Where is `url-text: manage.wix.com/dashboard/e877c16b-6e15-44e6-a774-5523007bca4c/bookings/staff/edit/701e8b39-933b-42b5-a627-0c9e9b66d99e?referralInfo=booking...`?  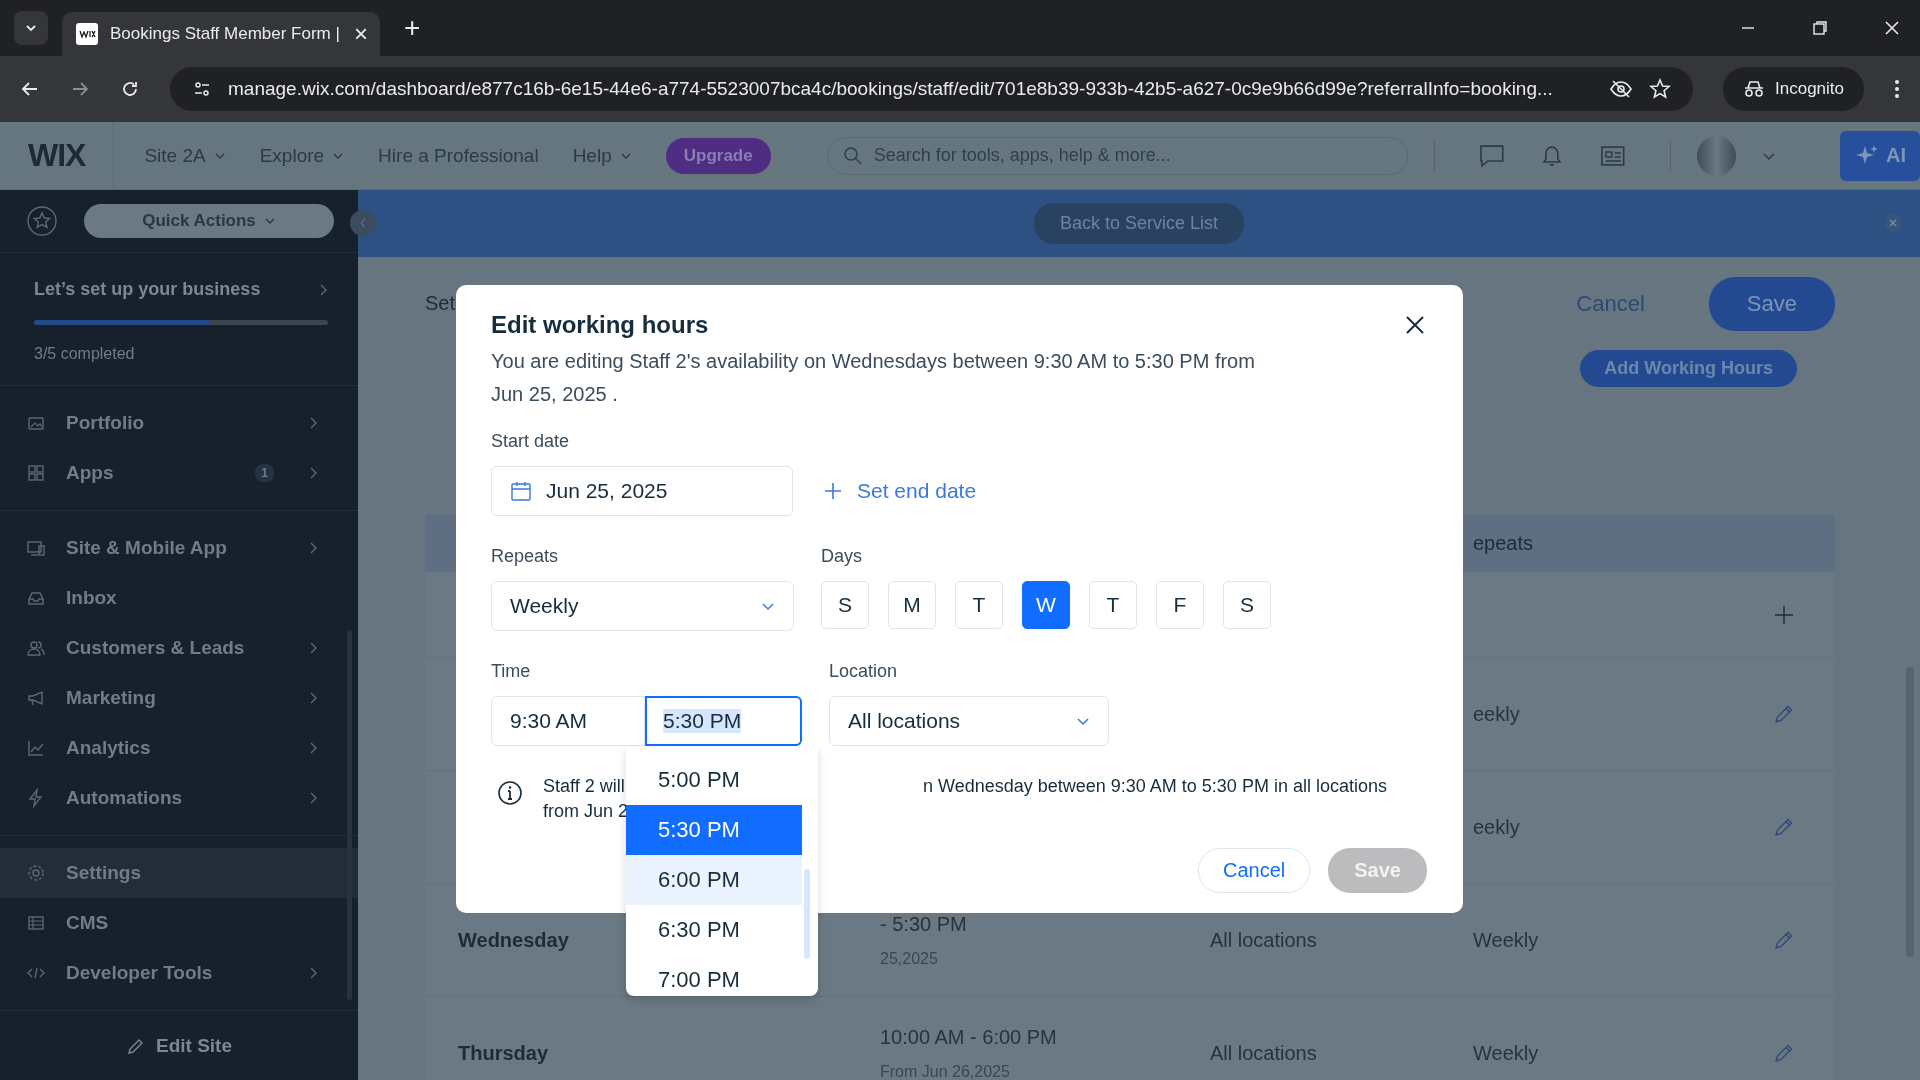
url-text: manage.wix.com/dashboard/e877c16b-6e15-44e6-a774-5523007bca4c/bookings/staff/edit/701e8b39-933b-42b5-a627-0c9e9b66d99e?referralInfo=booking... is located at coordinates (891, 89).